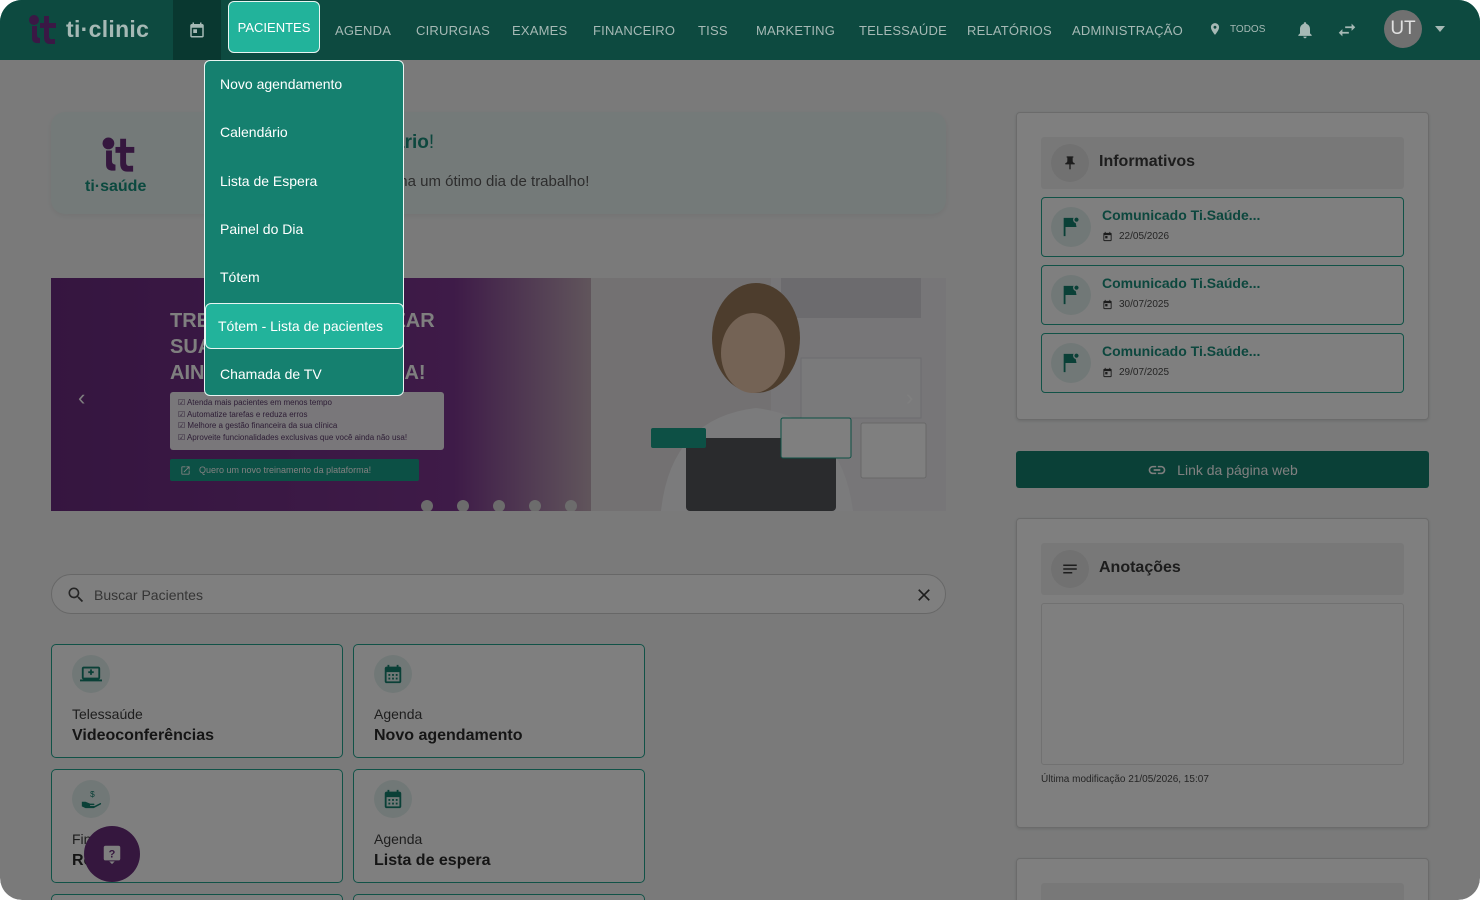 The height and width of the screenshot is (900, 1480). What do you see at coordinates (1347, 30) in the screenshot?
I see `swap-arrows-icon` at bounding box center [1347, 30].